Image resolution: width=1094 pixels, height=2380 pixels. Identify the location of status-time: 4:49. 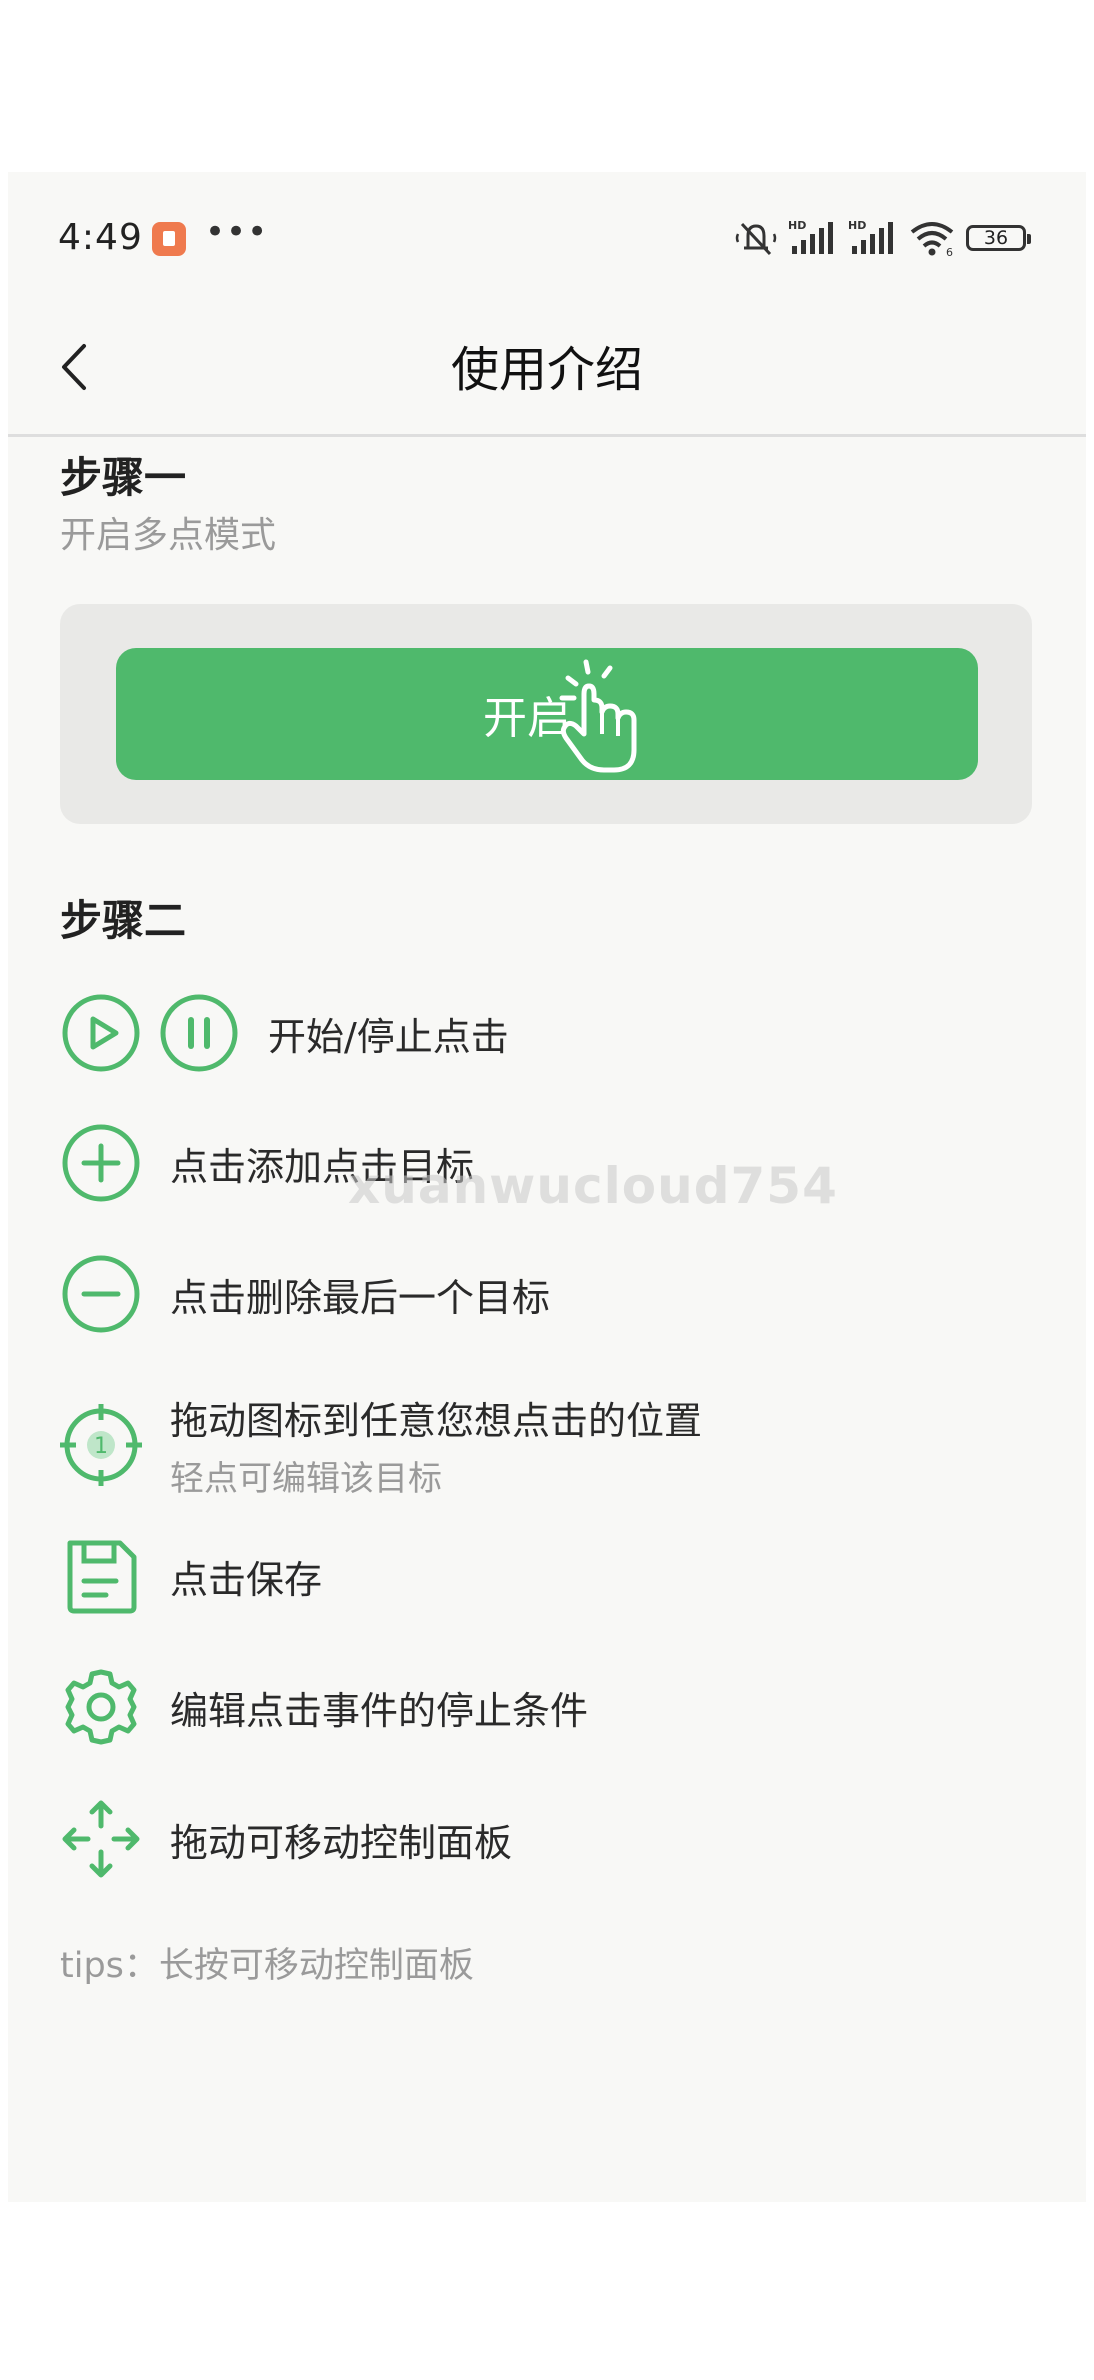
(100, 237).